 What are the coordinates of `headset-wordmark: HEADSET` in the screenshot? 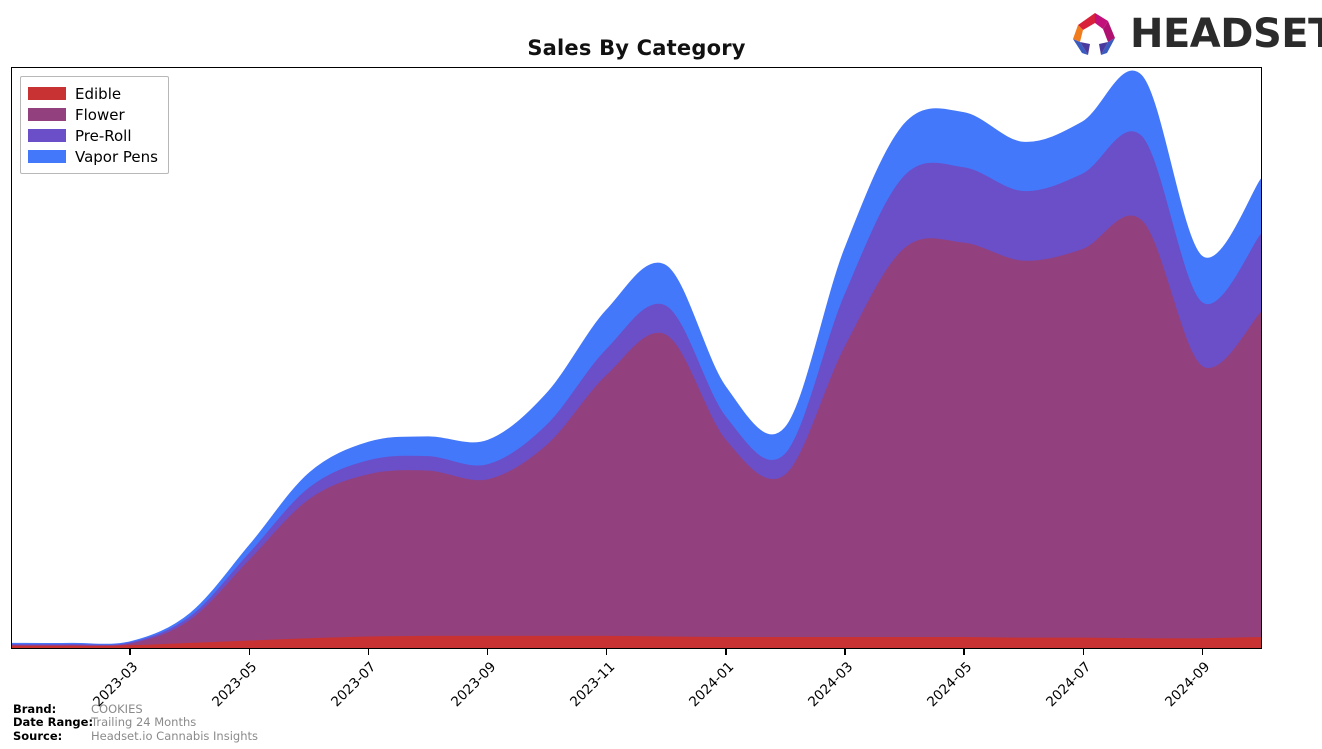 It's located at (1226, 34).